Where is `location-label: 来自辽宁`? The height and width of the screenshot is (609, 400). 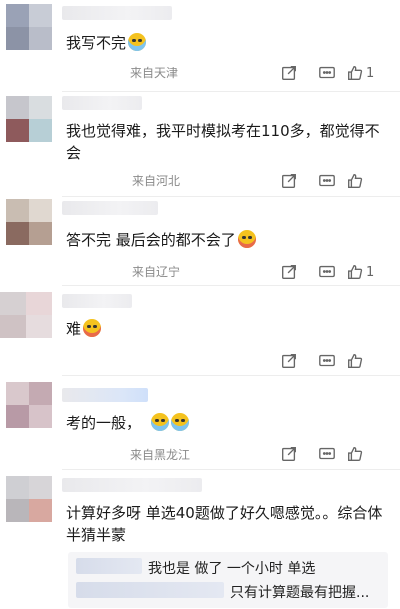
location-label: 来自辽宁 is located at coordinates (156, 272).